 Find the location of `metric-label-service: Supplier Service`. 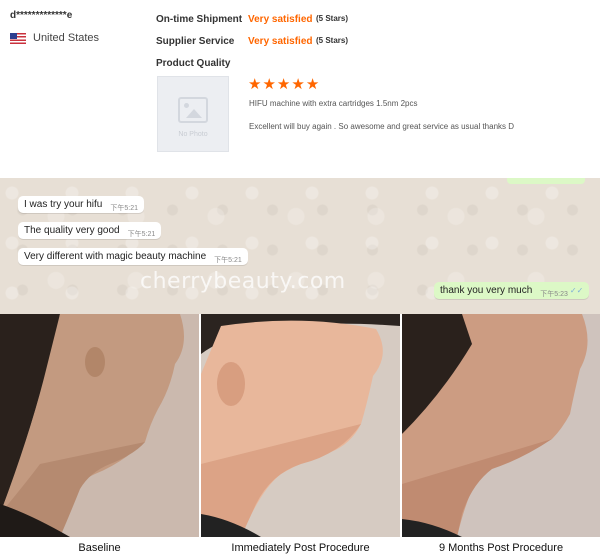

metric-label-service: Supplier Service is located at coordinates (195, 41).